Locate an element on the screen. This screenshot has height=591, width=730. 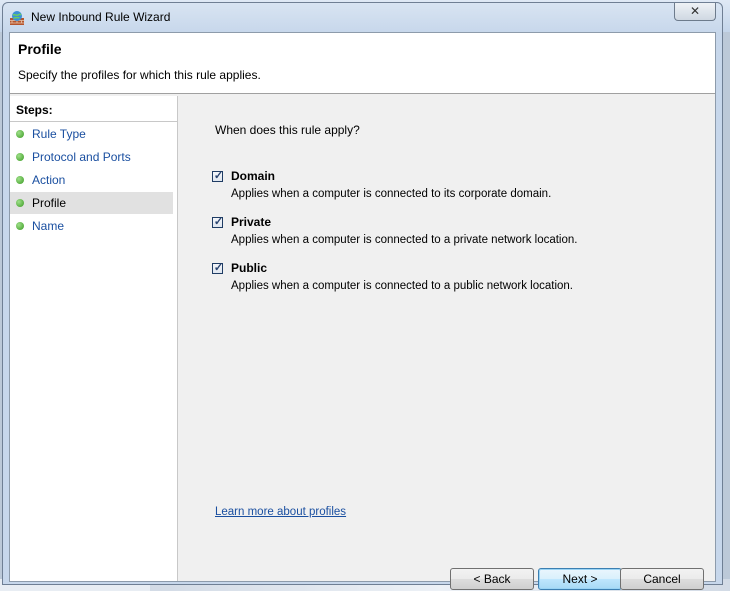
step-protocol-and-ports: Protocol and Ports is located at coordinates (91, 157).